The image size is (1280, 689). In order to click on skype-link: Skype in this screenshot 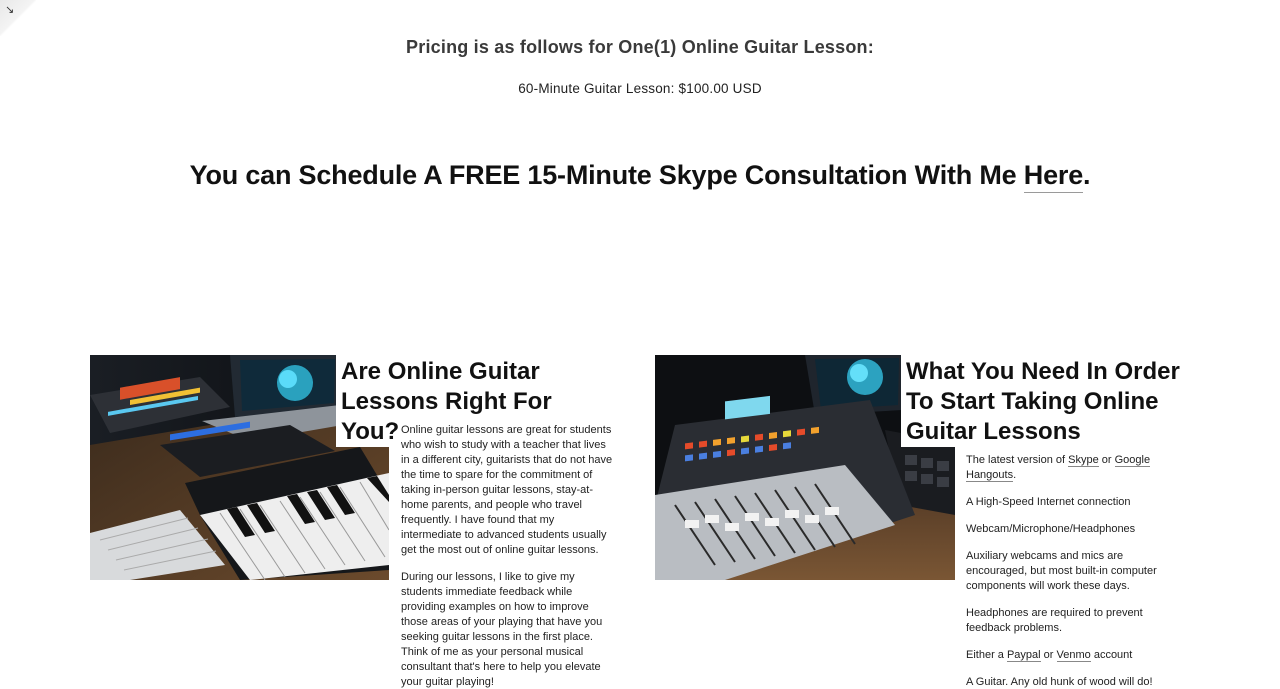, I will do `click(1083, 460)`.